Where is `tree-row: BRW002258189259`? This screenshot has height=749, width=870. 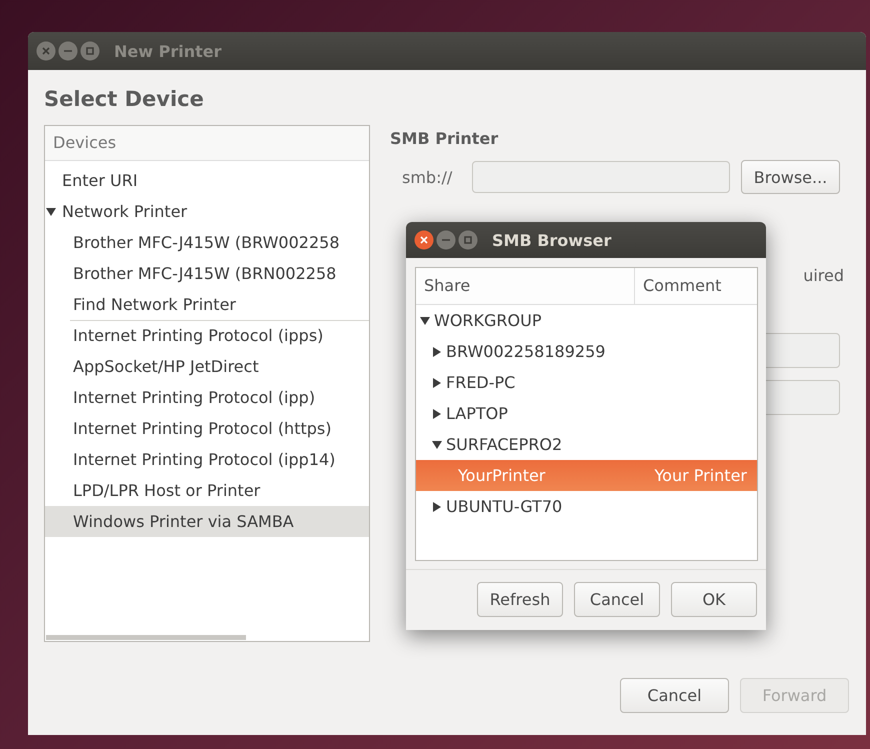
tree-row: BRW002258189259 is located at coordinates (586, 351).